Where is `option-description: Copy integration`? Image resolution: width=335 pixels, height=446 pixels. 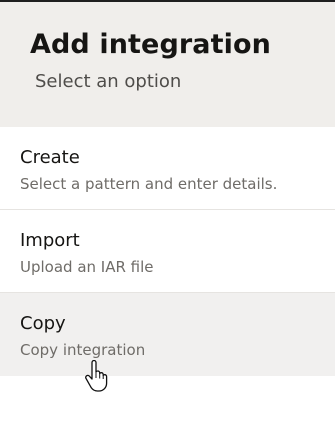 option-description: Copy integration is located at coordinates (83, 350).